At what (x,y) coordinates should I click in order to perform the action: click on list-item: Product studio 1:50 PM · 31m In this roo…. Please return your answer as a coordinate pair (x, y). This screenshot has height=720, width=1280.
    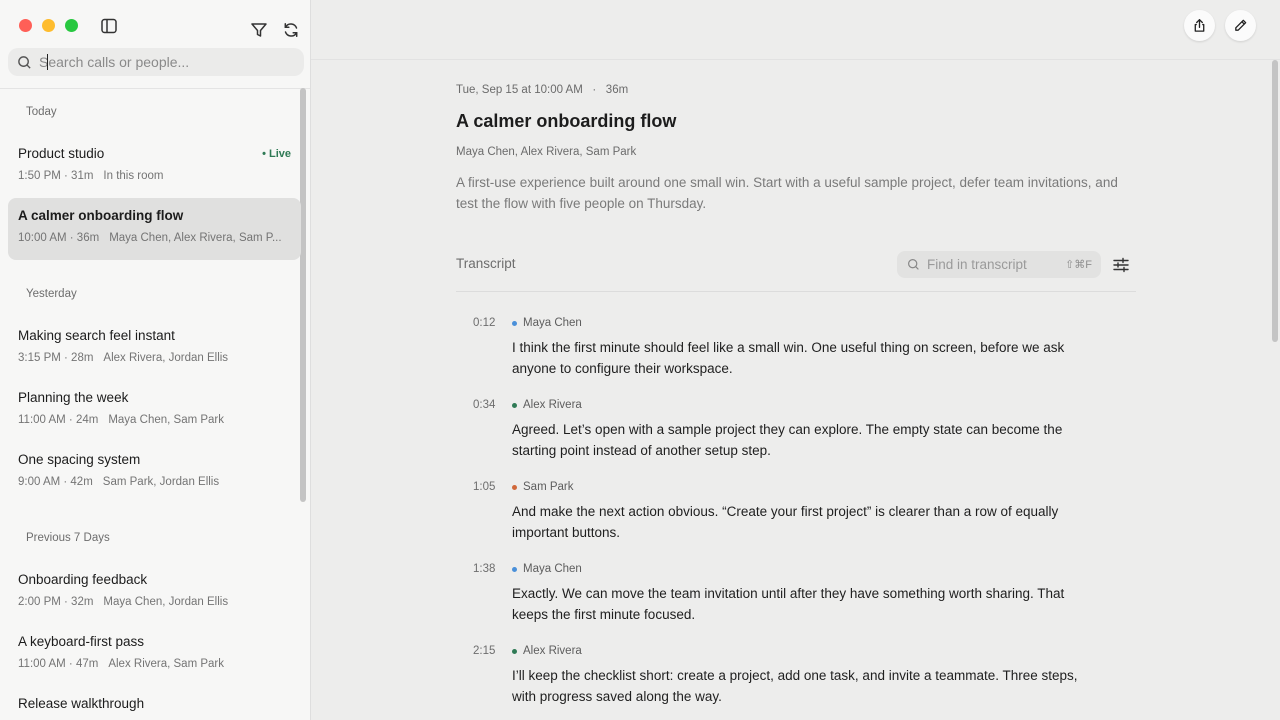
    Looking at the image, I should click on (154, 167).